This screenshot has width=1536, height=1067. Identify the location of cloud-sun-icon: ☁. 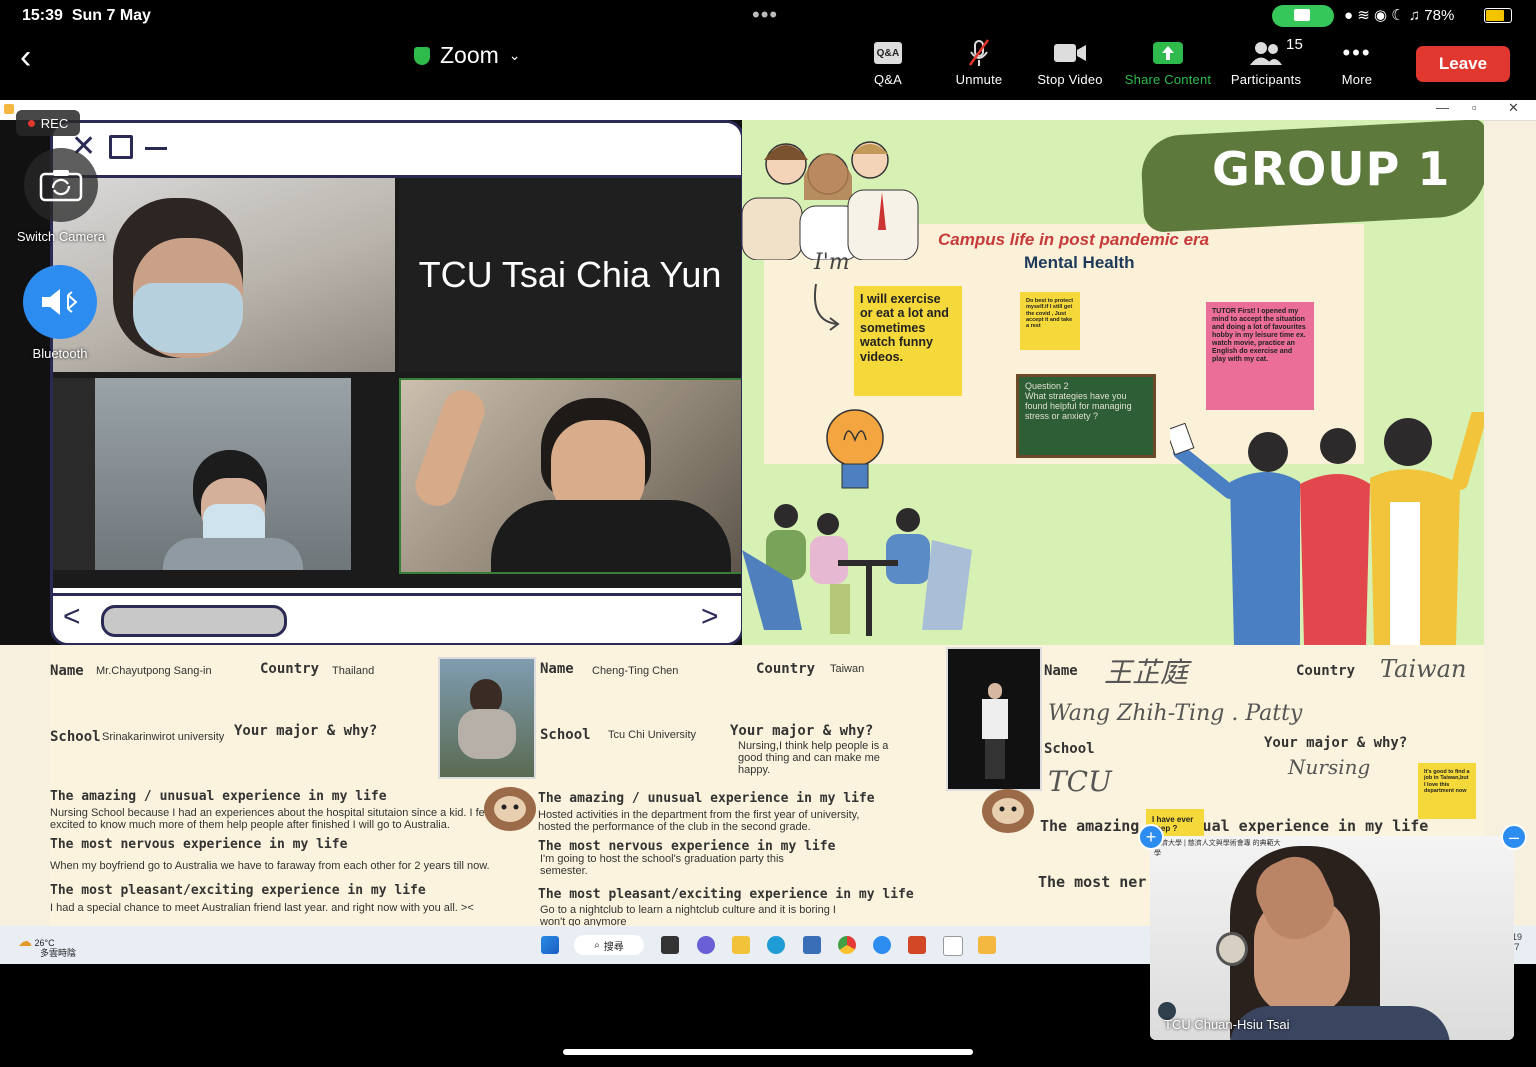
(25, 941).